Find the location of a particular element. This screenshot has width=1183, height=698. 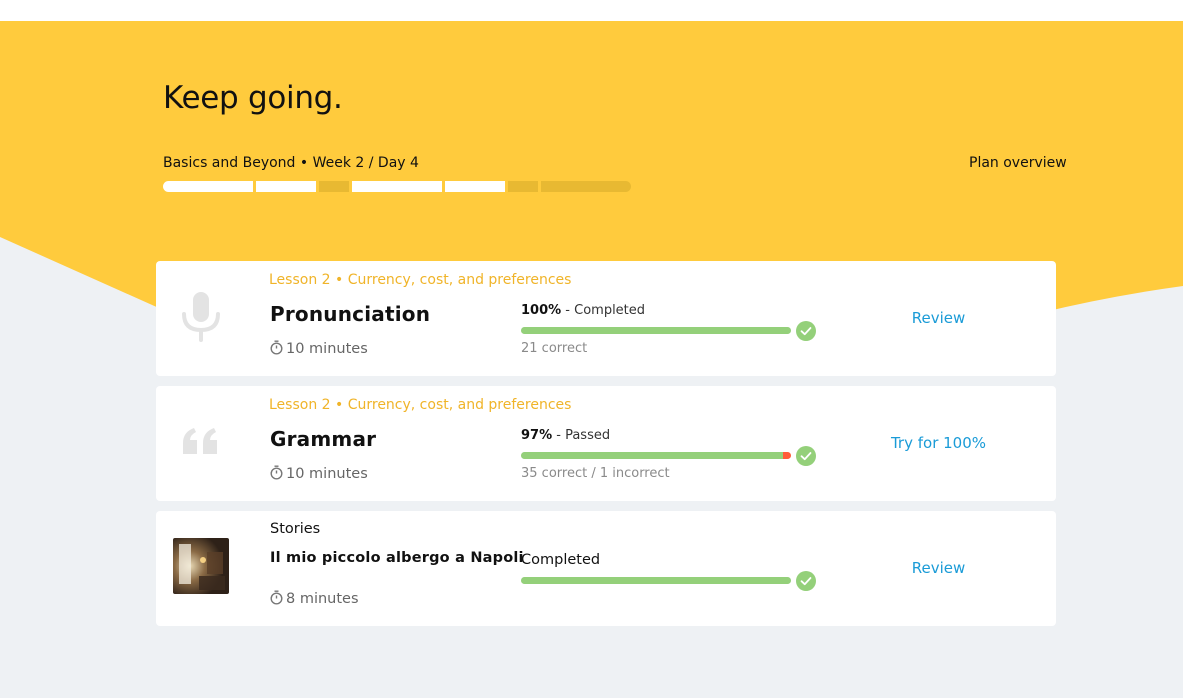

progress-fill-incorrect is located at coordinates (786, 455).